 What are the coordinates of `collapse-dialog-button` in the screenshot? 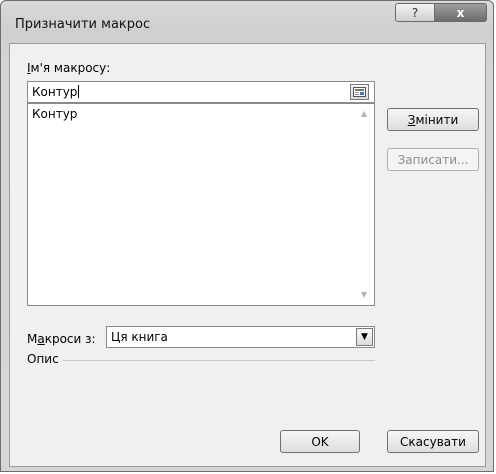 It's located at (359, 92).